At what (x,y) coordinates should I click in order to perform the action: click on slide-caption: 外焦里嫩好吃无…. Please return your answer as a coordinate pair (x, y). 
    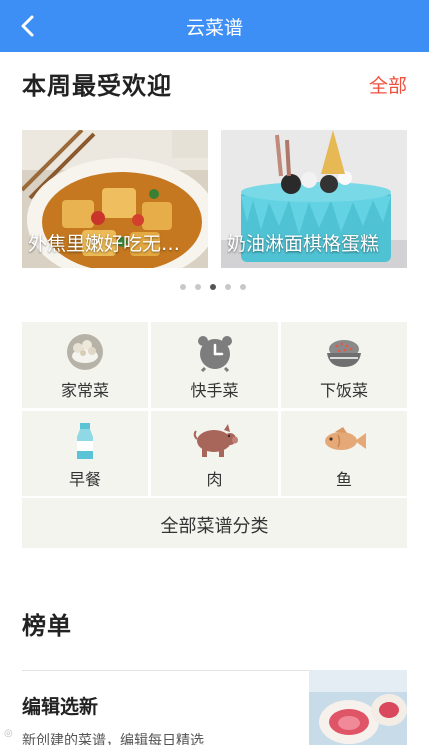
    Looking at the image, I should click on (104, 244).